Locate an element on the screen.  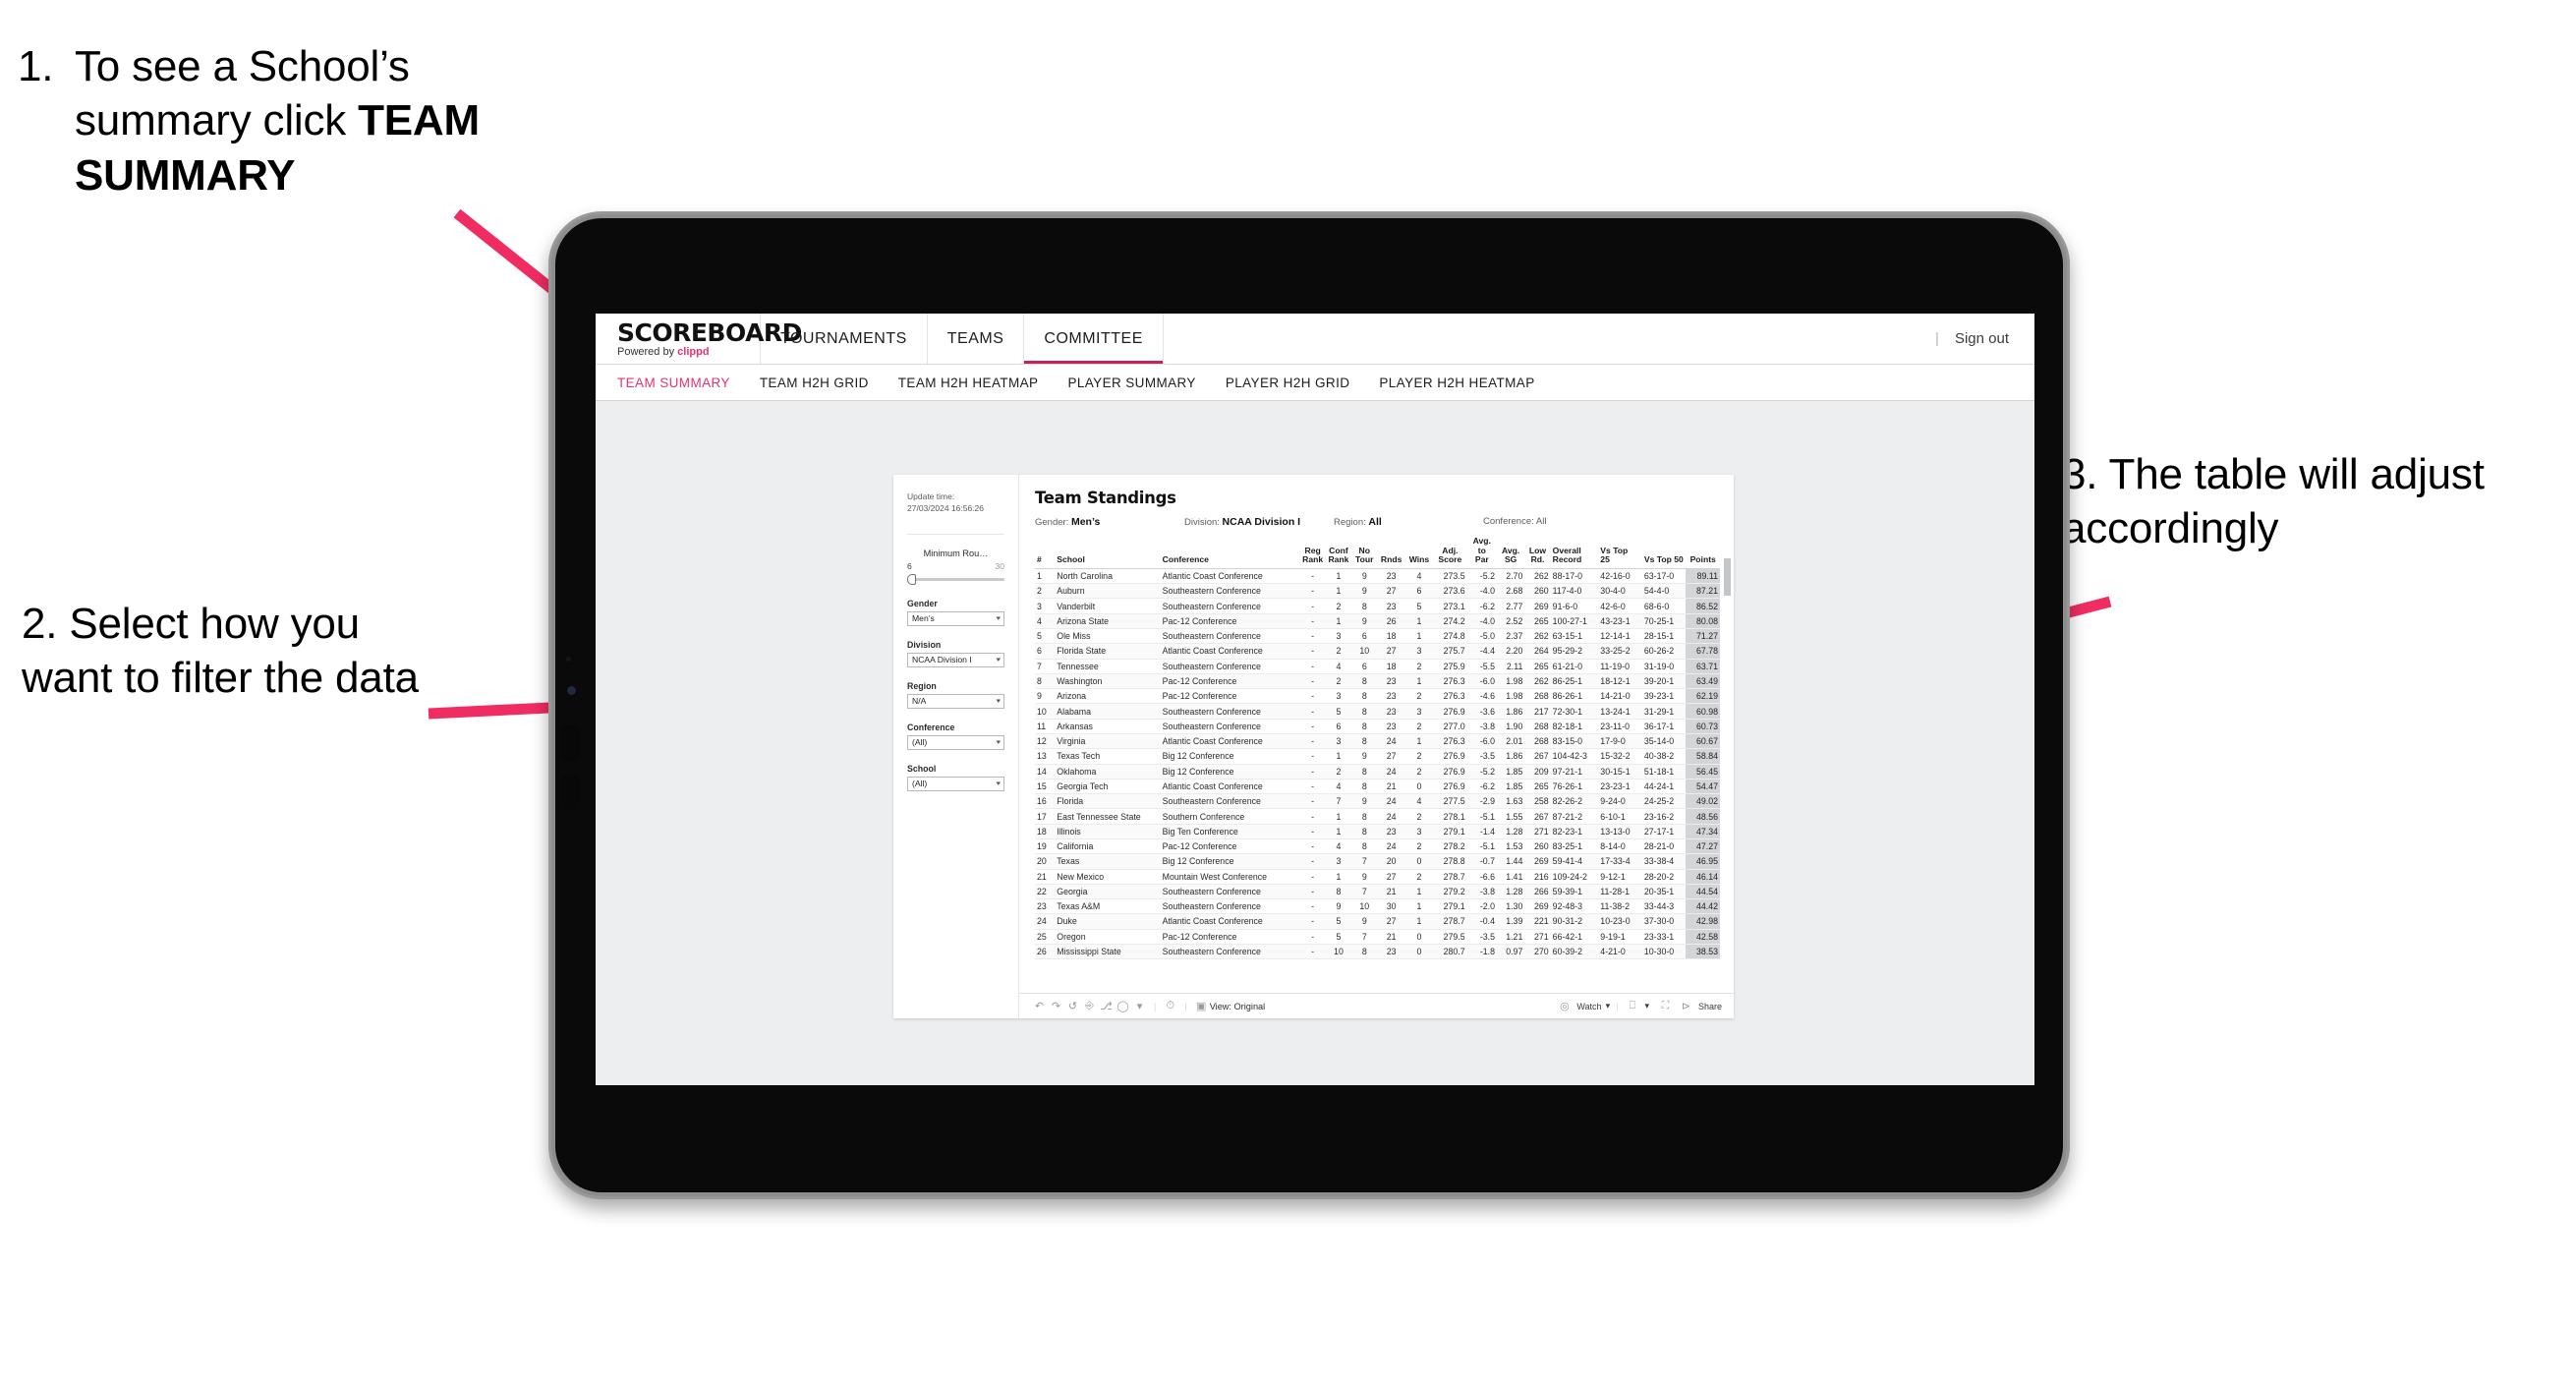
table-vertical-scrollbar is located at coordinates (1727, 577).